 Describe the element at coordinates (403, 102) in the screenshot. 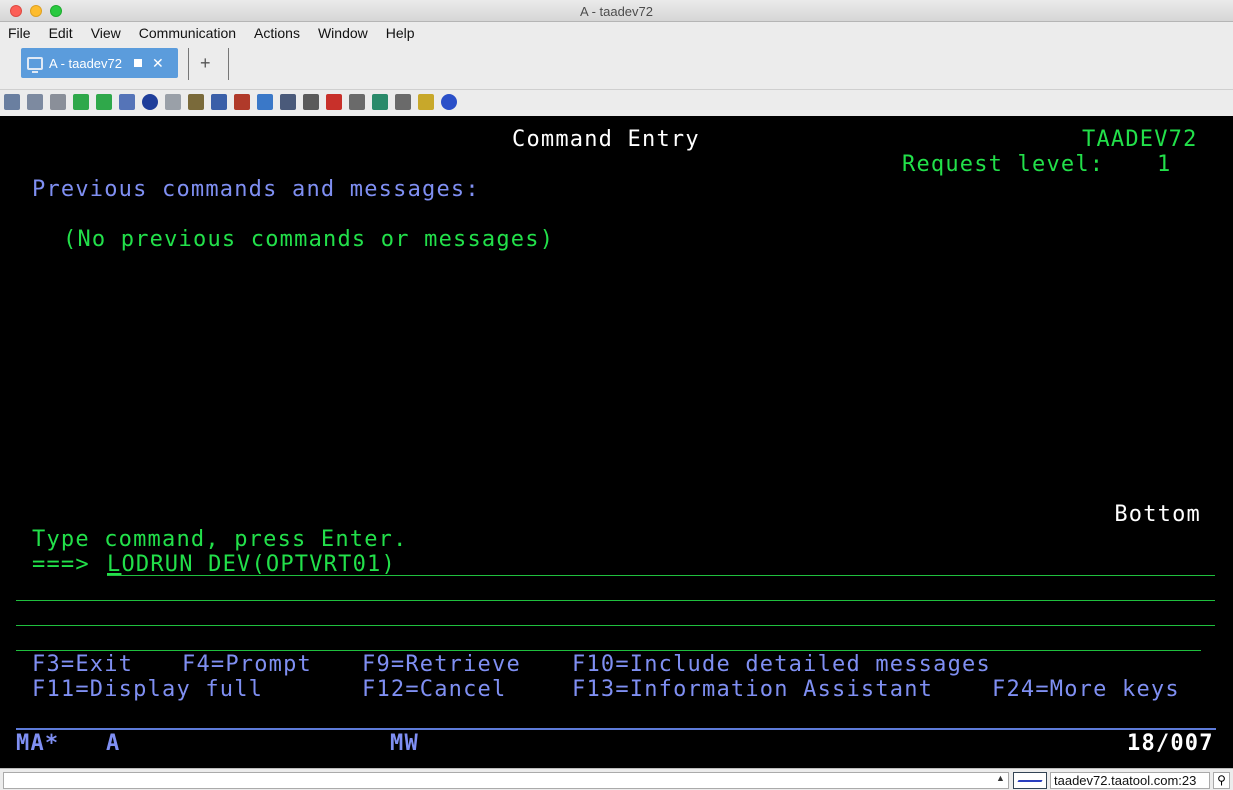

I see `pause-icon` at that location.